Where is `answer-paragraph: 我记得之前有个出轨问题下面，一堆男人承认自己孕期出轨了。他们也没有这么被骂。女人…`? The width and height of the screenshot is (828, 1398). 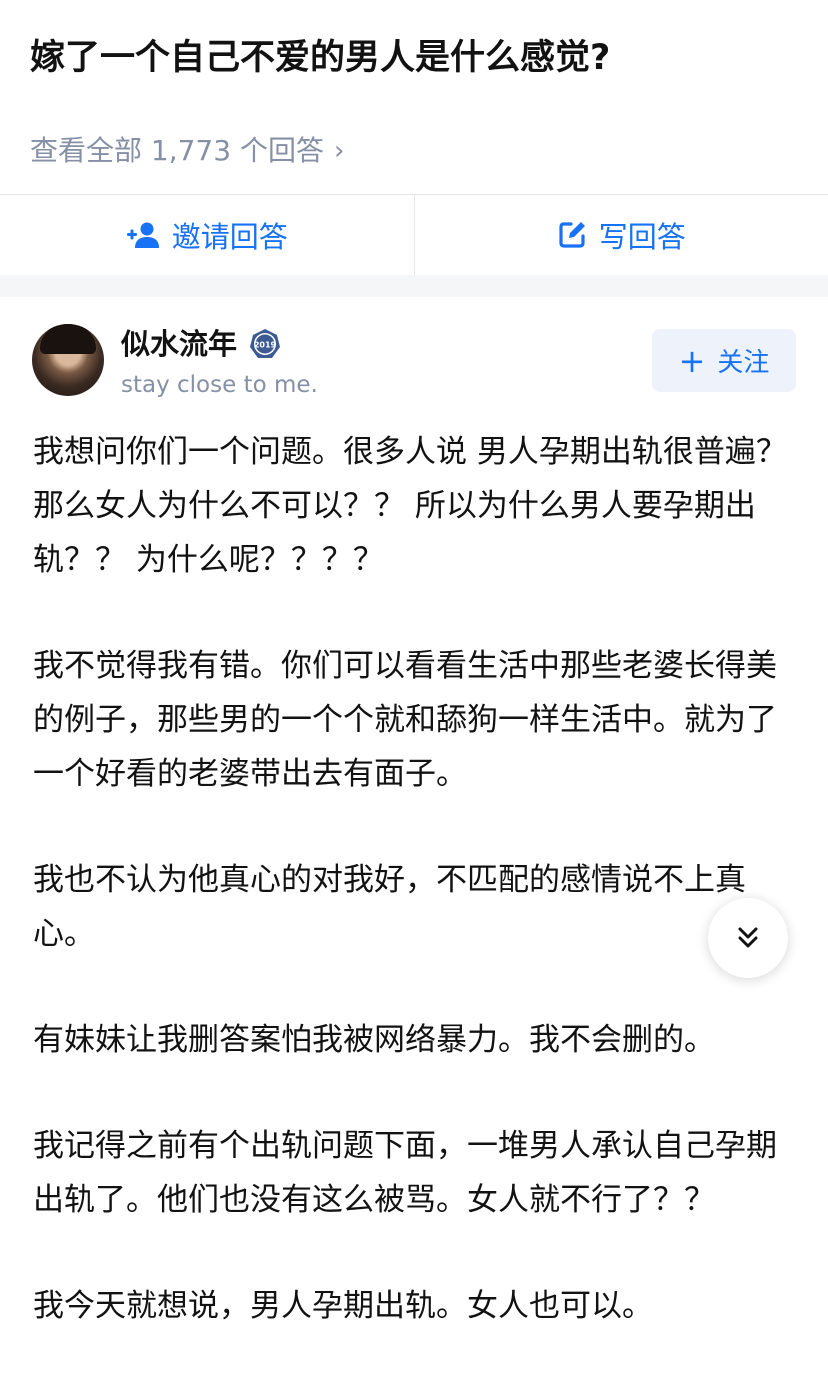 answer-paragraph: 我记得之前有个出轨问题下面，一堆男人承认自己孕期出轨了。他们也没有这么被骂。女人… is located at coordinates (405, 1173).